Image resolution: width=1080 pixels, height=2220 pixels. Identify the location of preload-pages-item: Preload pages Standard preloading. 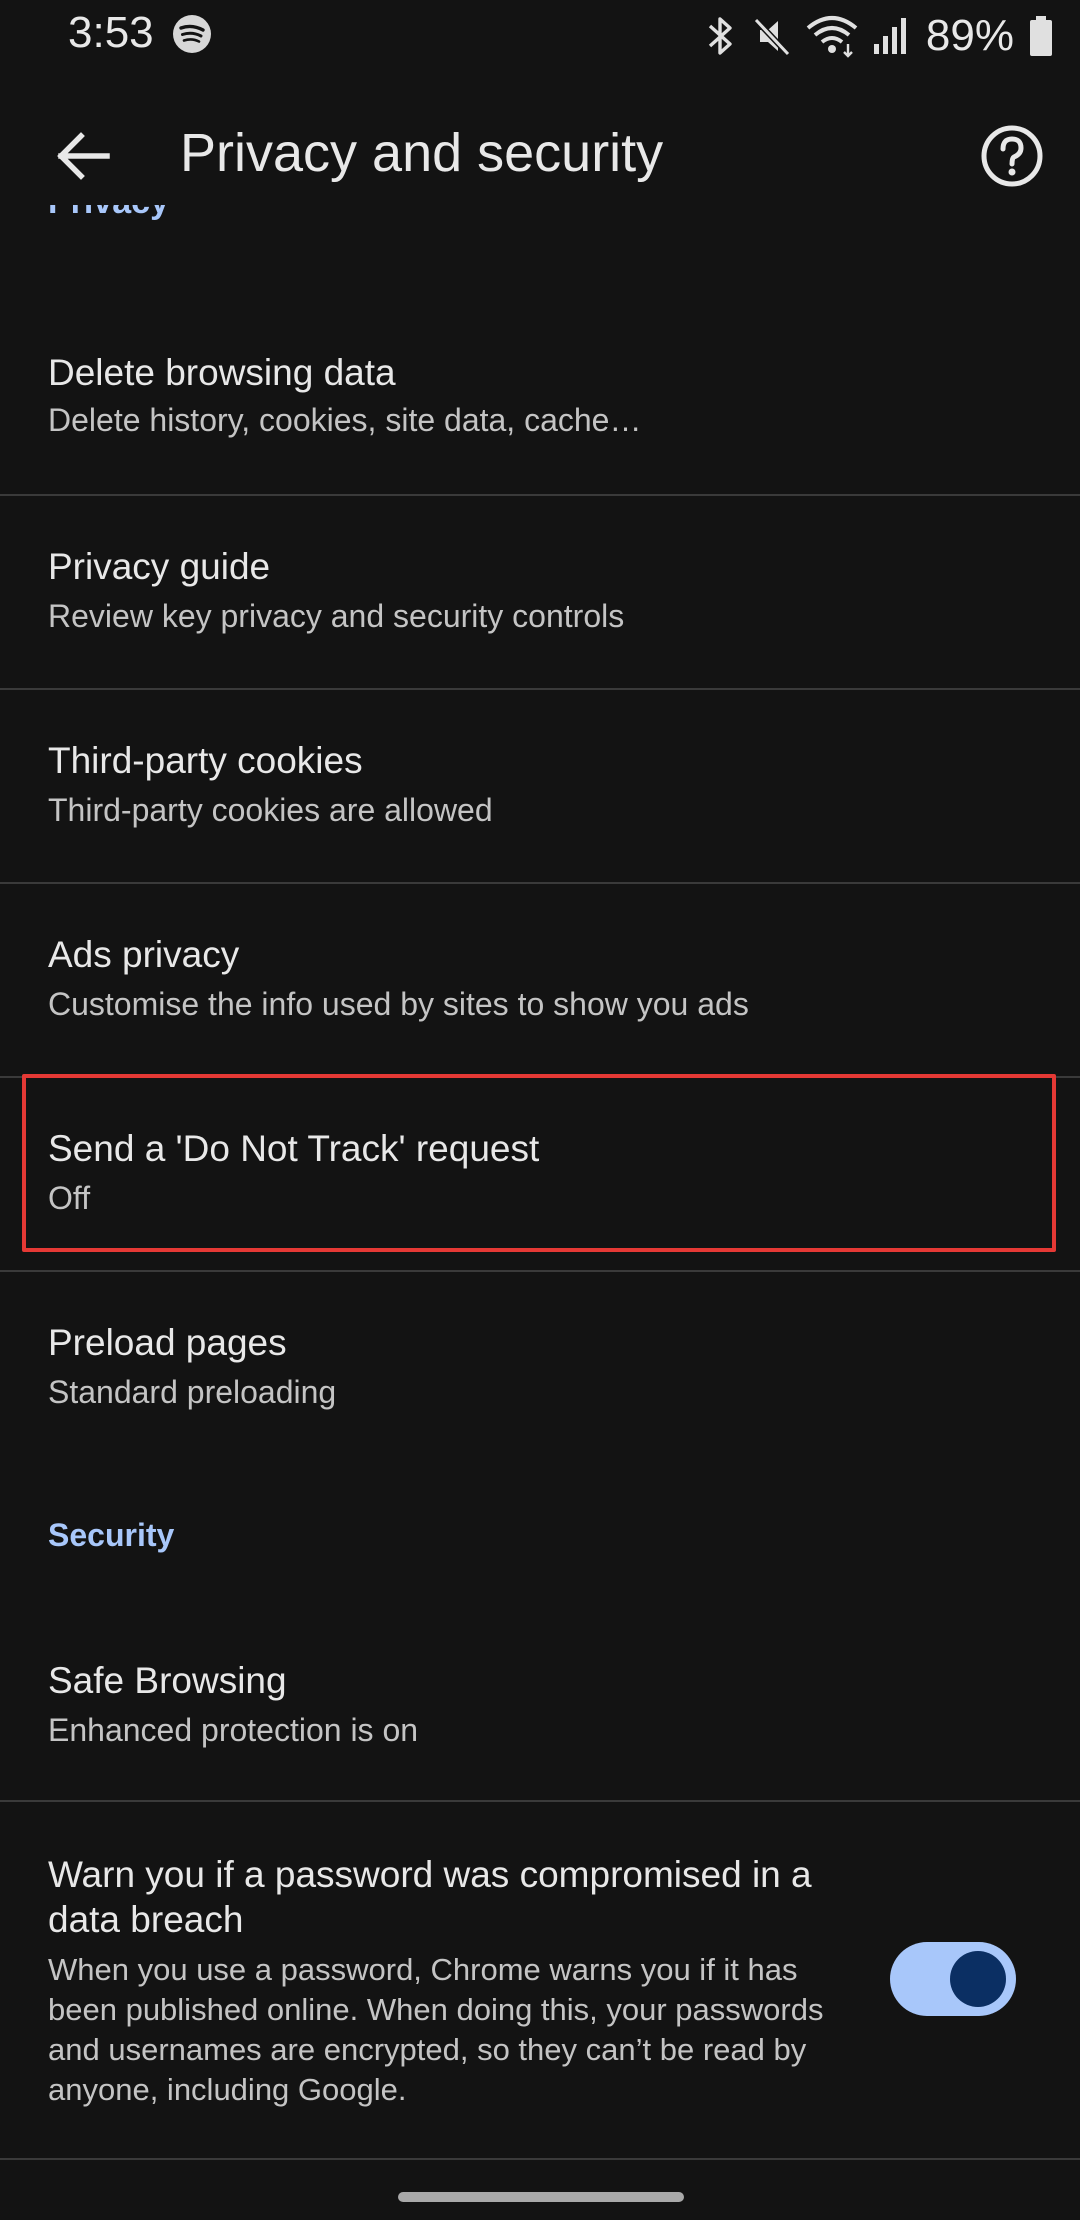
(540, 1368).